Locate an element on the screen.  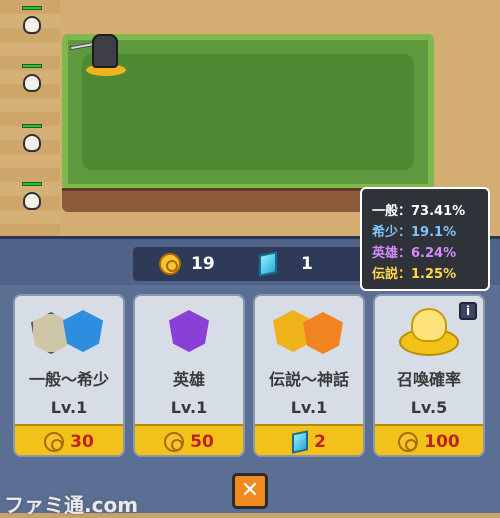
watermark-logo: ファミ通.com is located at coordinates (71, 505).